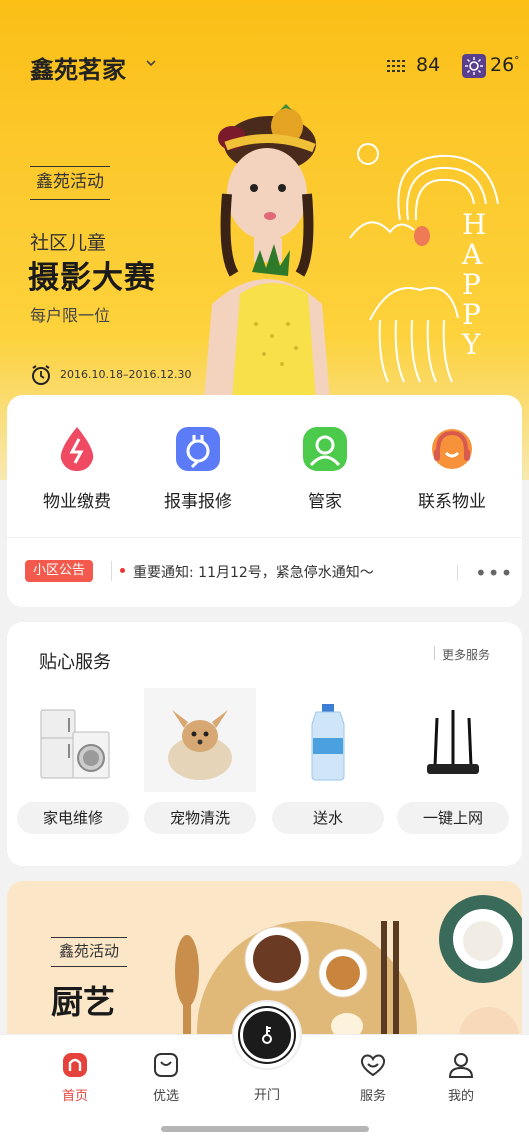  I want to click on notice-separator-right, so click(457, 573).